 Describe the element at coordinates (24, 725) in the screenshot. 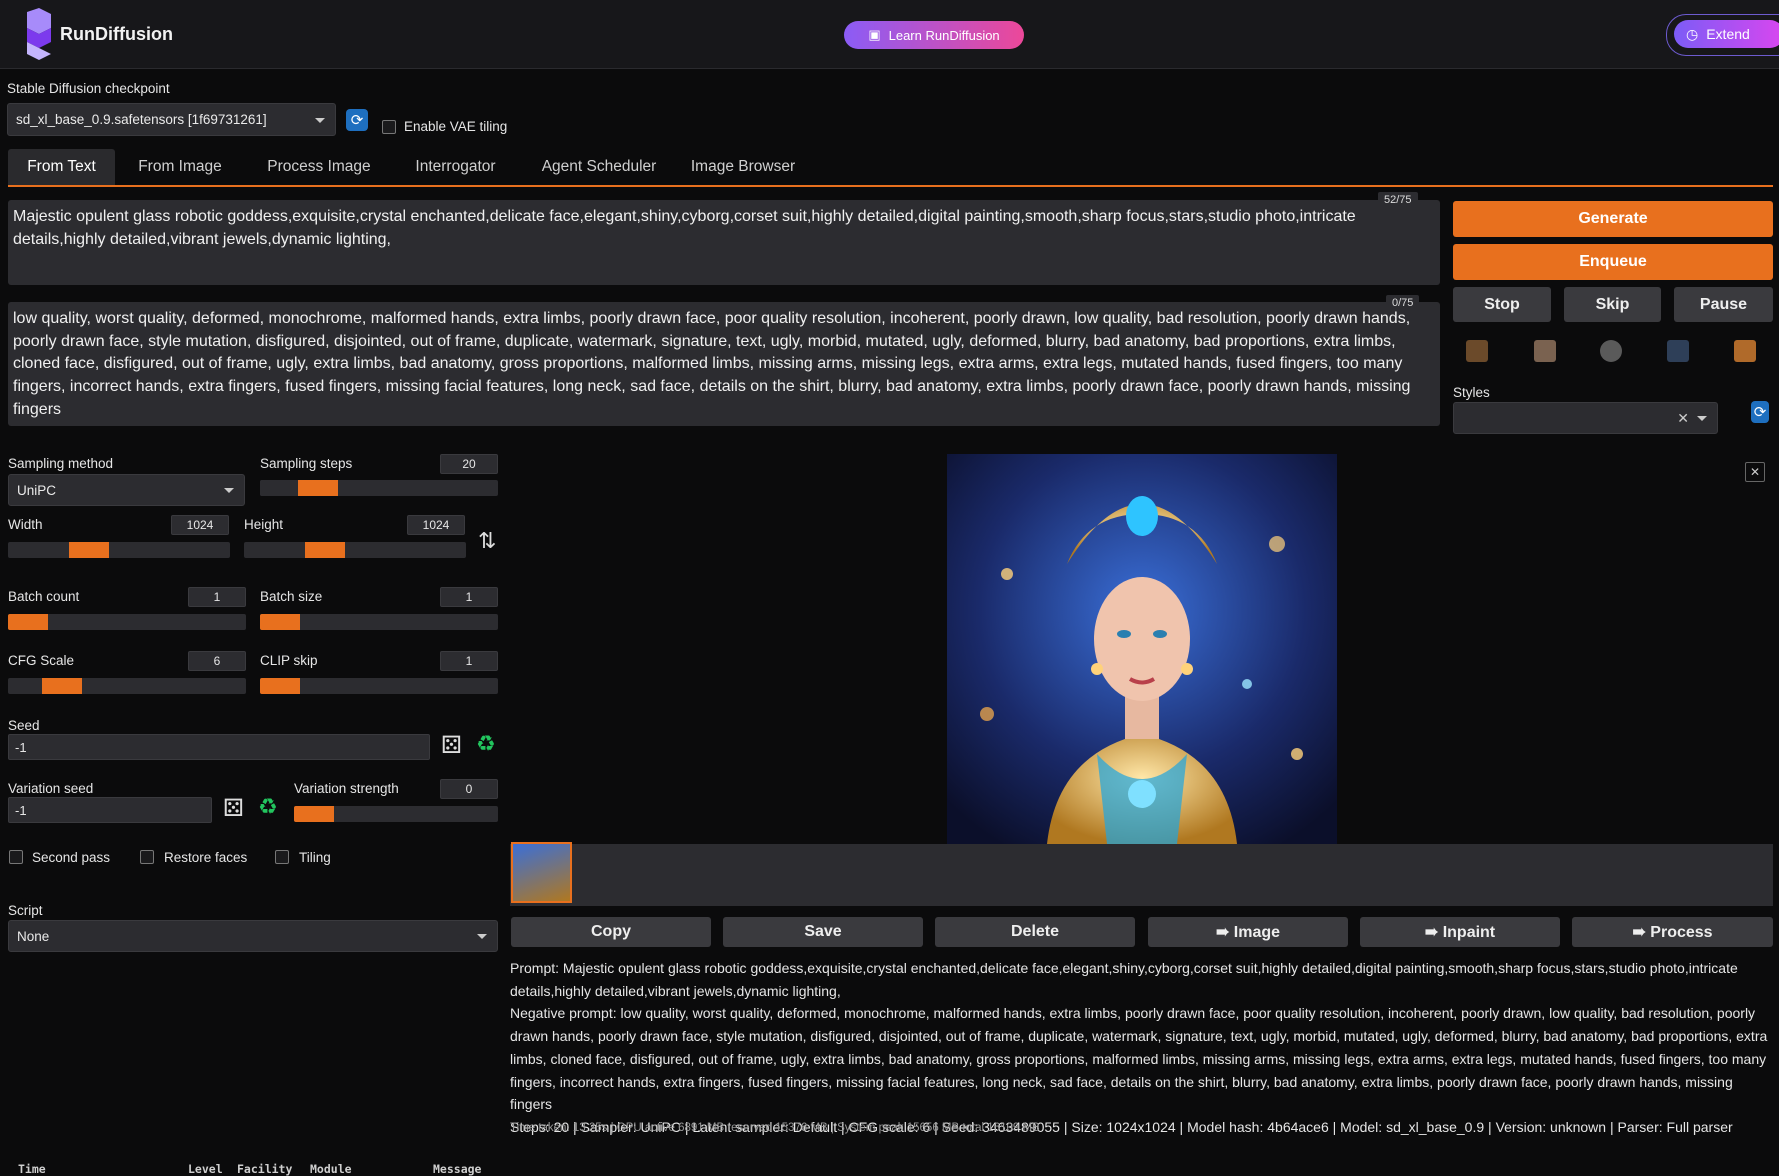

I see `seed-label: Seed` at that location.